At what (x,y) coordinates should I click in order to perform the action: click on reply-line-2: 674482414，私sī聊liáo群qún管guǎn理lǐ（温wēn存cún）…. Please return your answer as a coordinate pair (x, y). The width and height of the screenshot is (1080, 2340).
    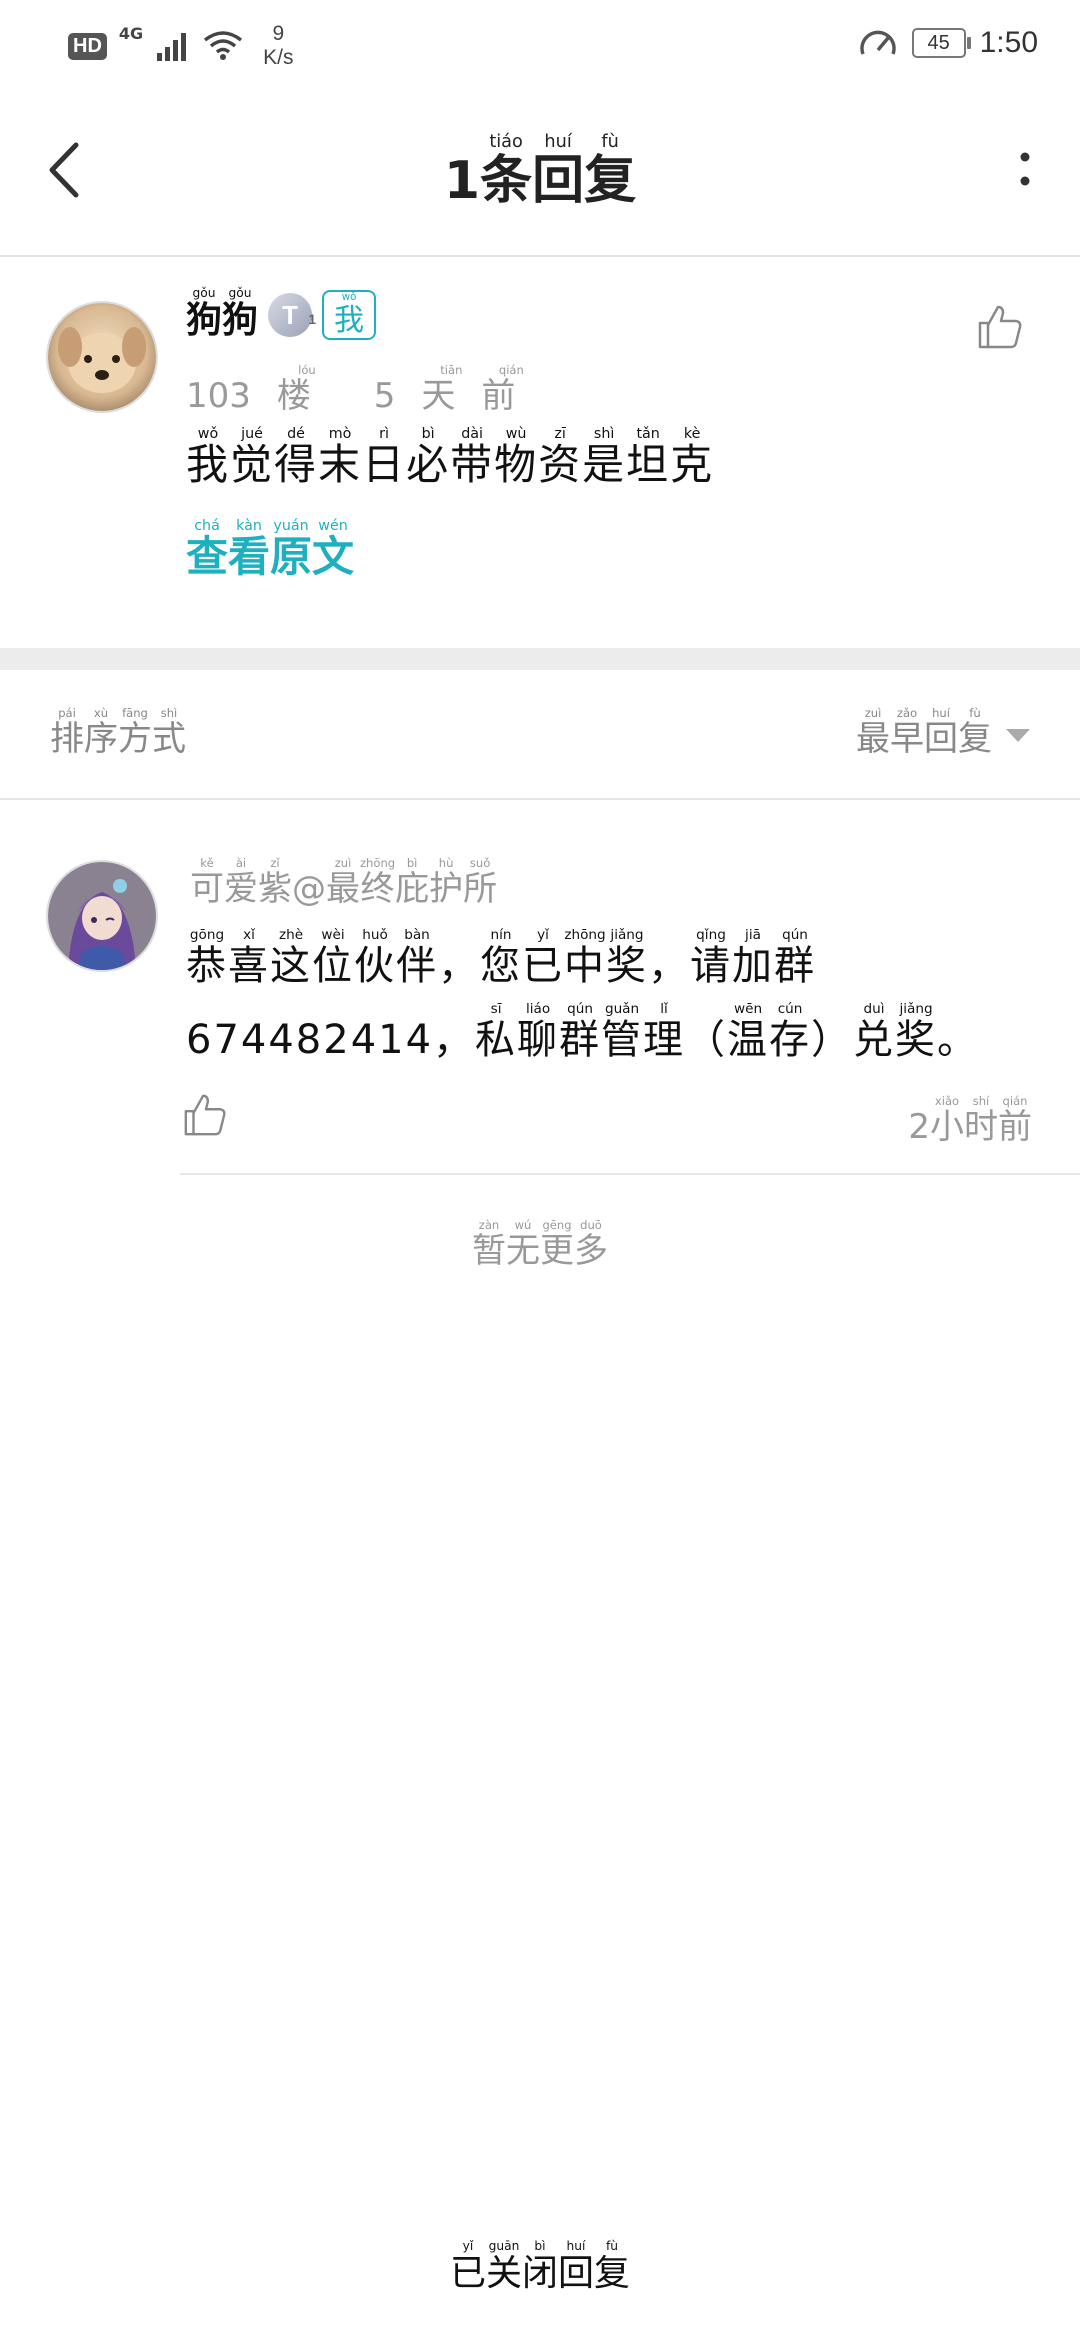
    Looking at the image, I should click on (616, 1038).